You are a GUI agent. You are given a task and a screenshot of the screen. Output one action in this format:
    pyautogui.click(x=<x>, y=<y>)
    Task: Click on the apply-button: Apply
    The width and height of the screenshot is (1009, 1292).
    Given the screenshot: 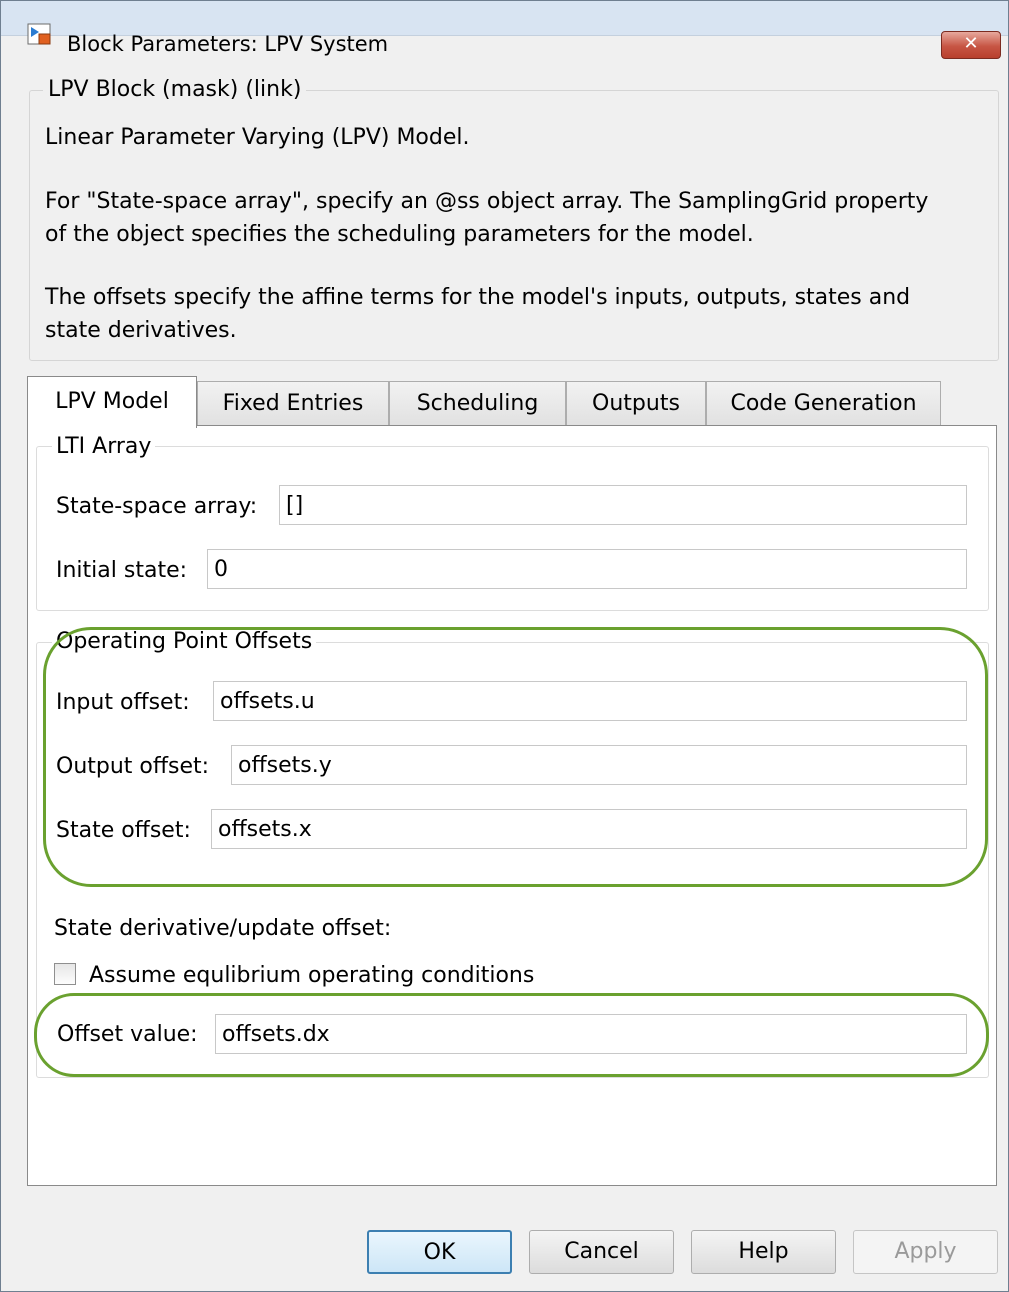 What is the action you would take?
    pyautogui.click(x=925, y=1252)
    